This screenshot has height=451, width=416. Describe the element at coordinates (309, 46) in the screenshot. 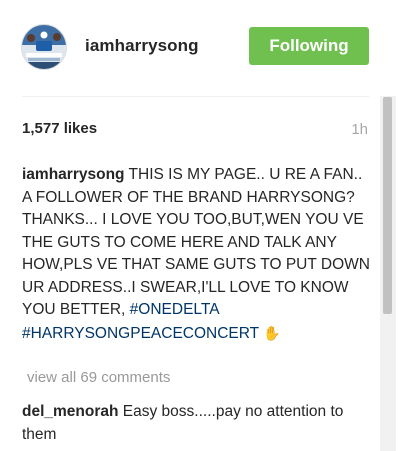

I see `following-button: Following` at that location.